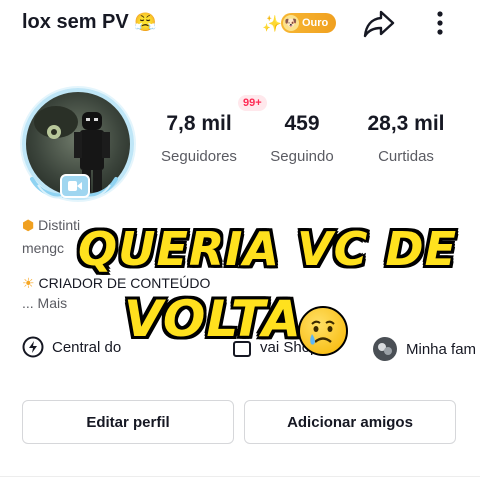  What do you see at coordinates (199, 123) in the screenshot?
I see `followers-count: 7,8 mil` at bounding box center [199, 123].